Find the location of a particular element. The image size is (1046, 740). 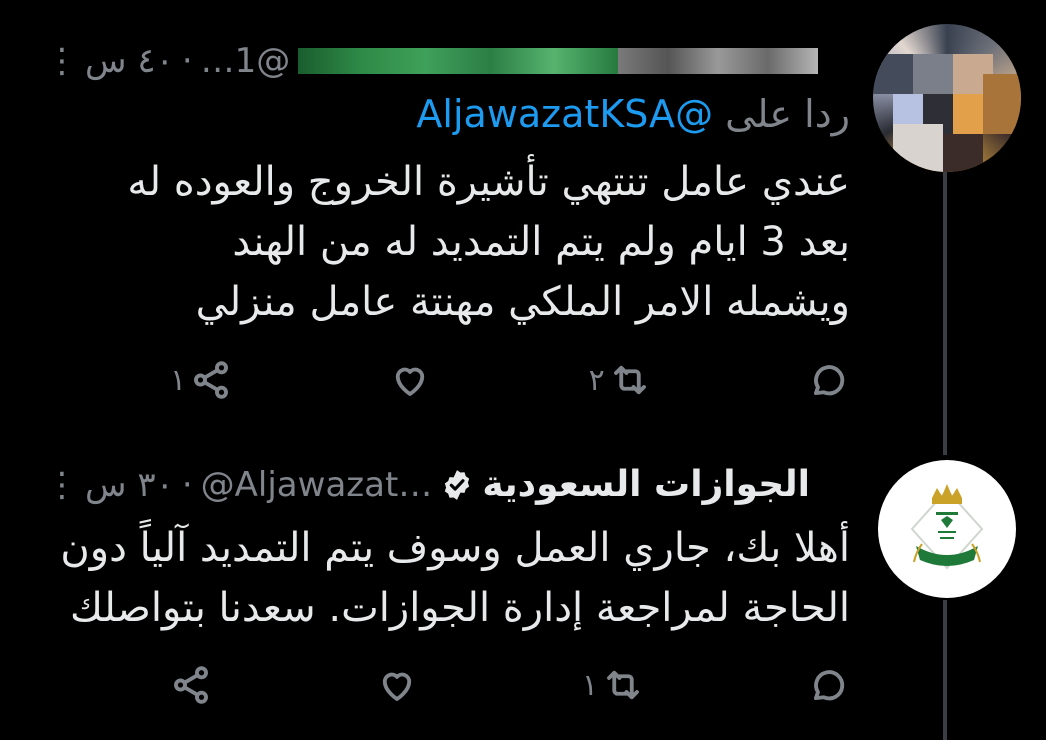

tweet2-header: ⋮ ٣٠ س · @Aljawazat… الجوازات السعودية is located at coordinates (427, 484).